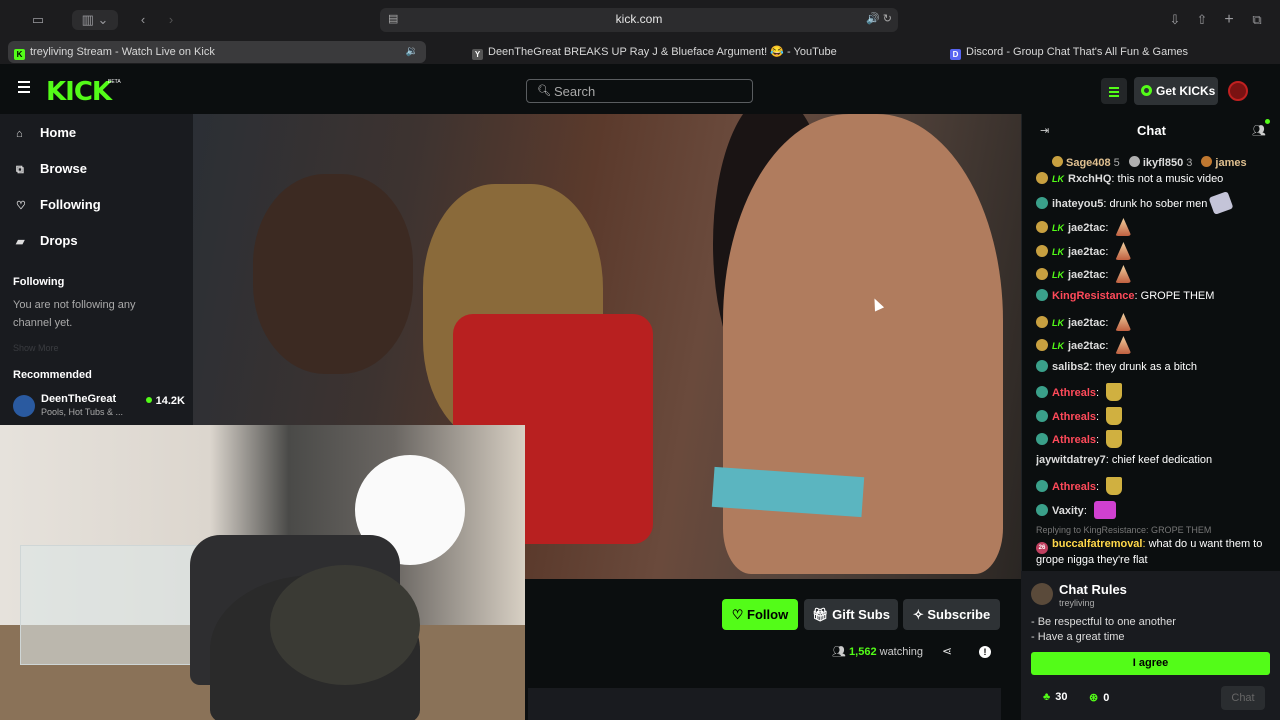  I want to click on gifter-badge-icon, so click(1134, 161).